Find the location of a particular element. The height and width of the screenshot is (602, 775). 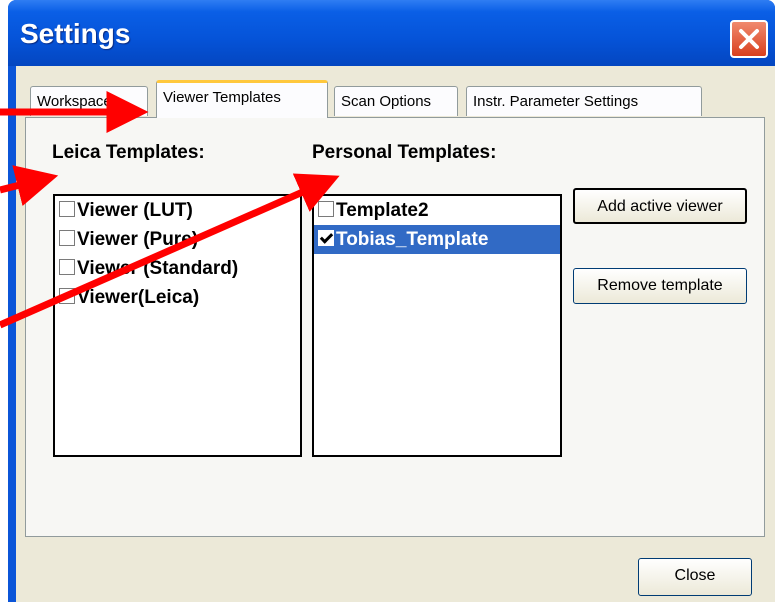

list-item: Template2 is located at coordinates (437, 210).